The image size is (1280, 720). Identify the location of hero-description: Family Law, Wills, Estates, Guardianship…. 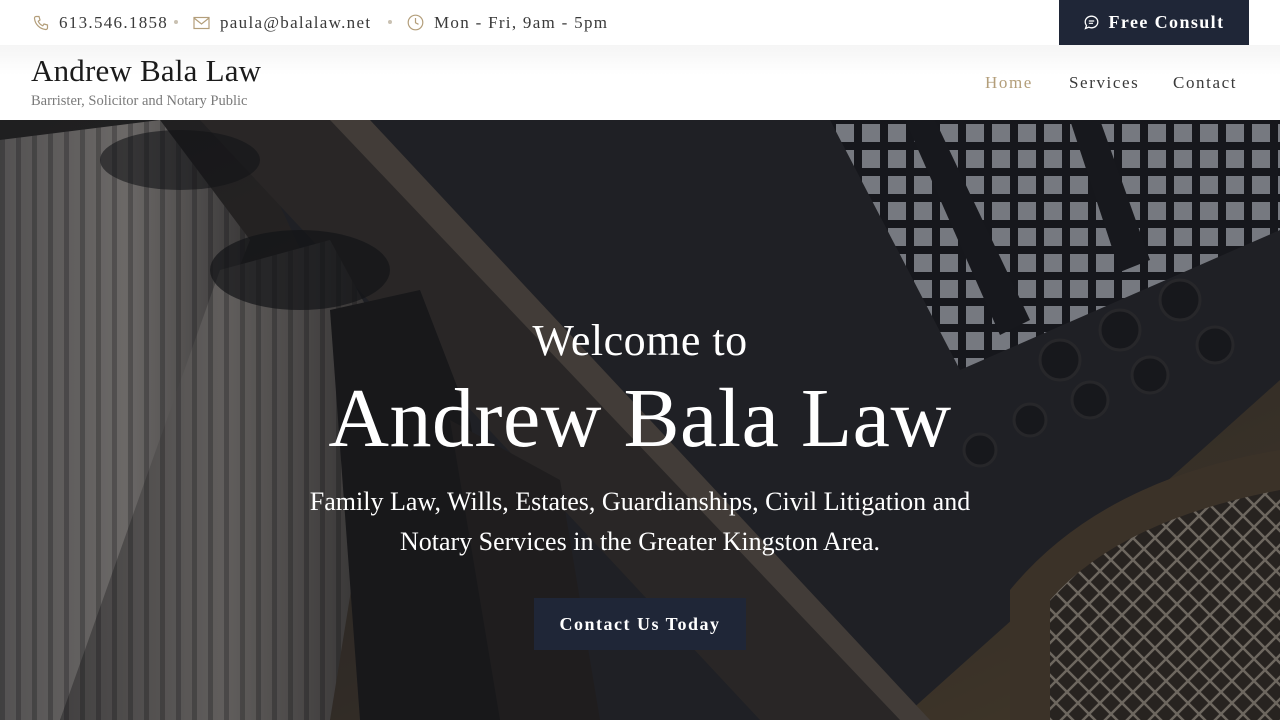
(640, 521).